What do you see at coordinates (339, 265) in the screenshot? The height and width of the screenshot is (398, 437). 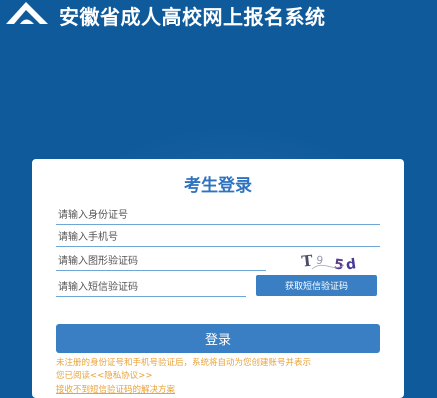 I see `svg-text: 5` at bounding box center [339, 265].